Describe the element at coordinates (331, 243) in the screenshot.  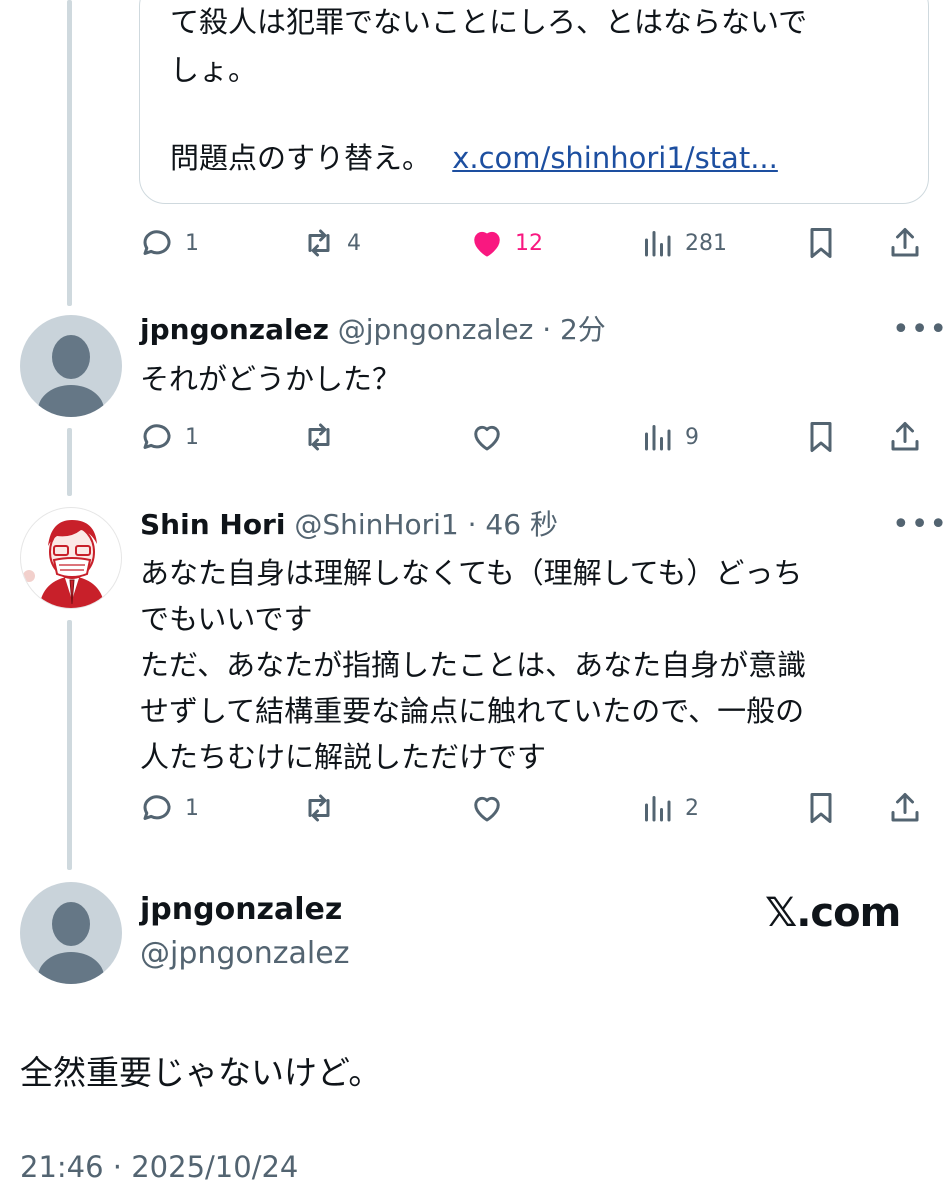
I see `retweet-button: 4` at that location.